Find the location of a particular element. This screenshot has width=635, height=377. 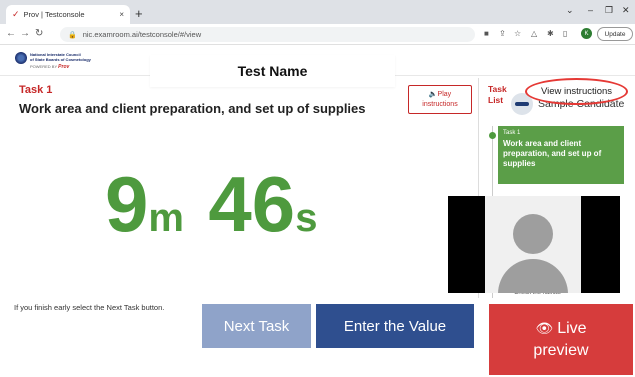

browser-tabbar: ✓ Prov | Testconsole × + ⌄ – ❐ ✕ is located at coordinates (317, 12).